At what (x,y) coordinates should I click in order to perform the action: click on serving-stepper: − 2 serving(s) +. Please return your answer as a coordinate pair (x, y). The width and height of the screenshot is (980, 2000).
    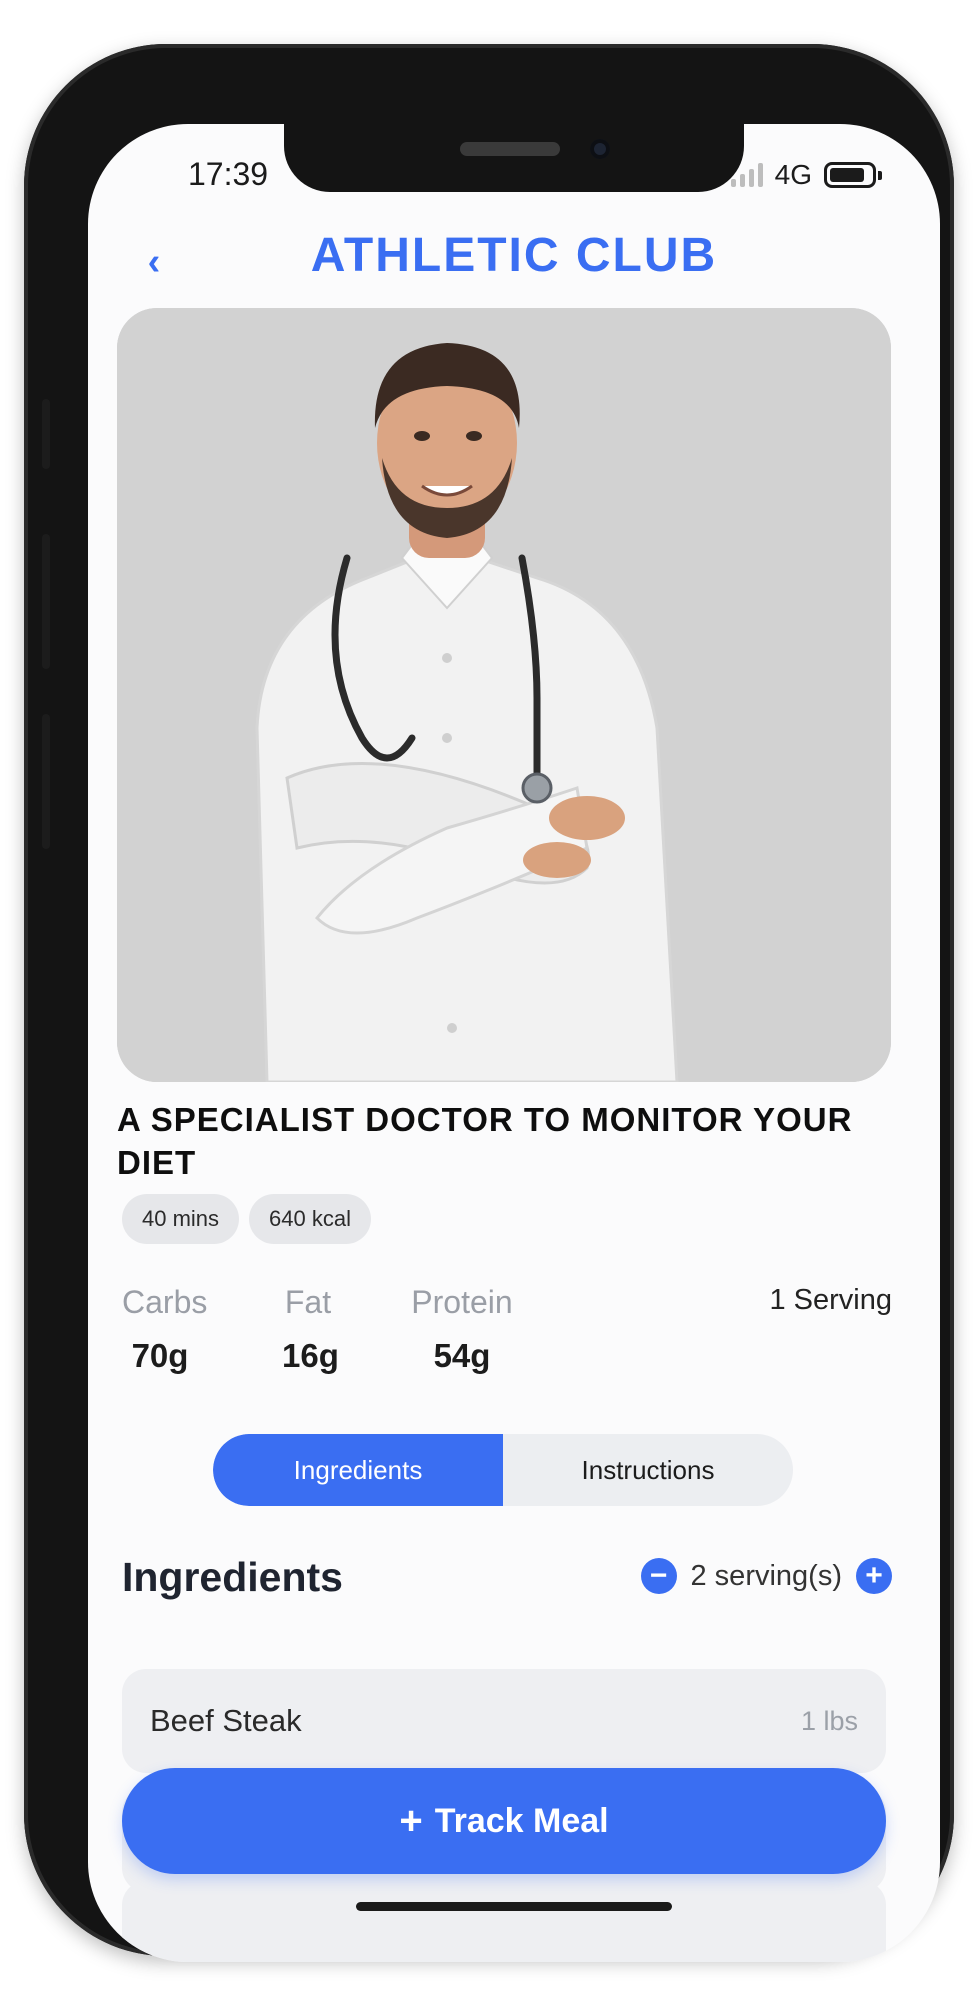
    Looking at the image, I should click on (766, 1576).